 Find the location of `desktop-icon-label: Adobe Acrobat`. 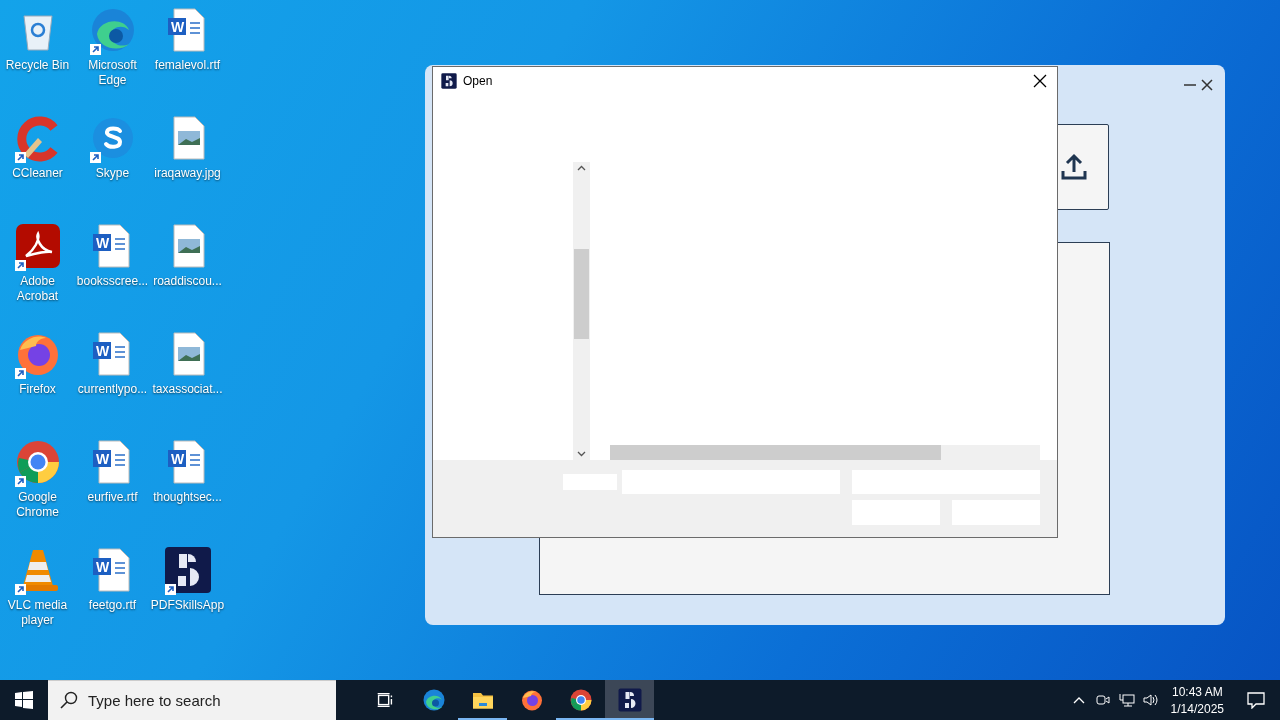

desktop-icon-label: Adobe Acrobat is located at coordinates (37, 289).